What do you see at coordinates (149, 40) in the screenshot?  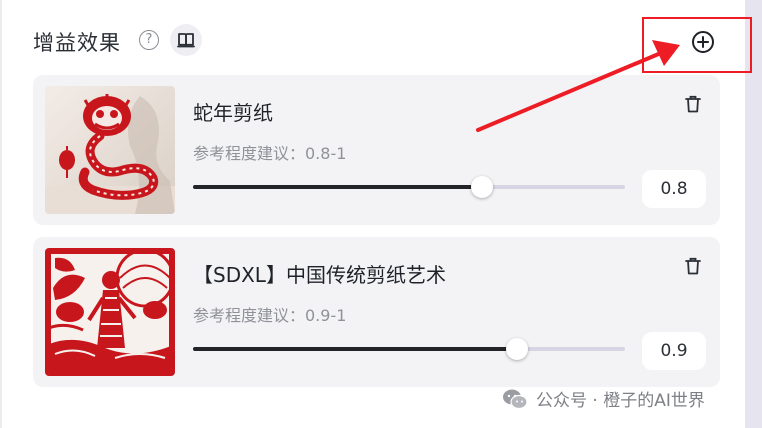 I see `help-icon: ?` at bounding box center [149, 40].